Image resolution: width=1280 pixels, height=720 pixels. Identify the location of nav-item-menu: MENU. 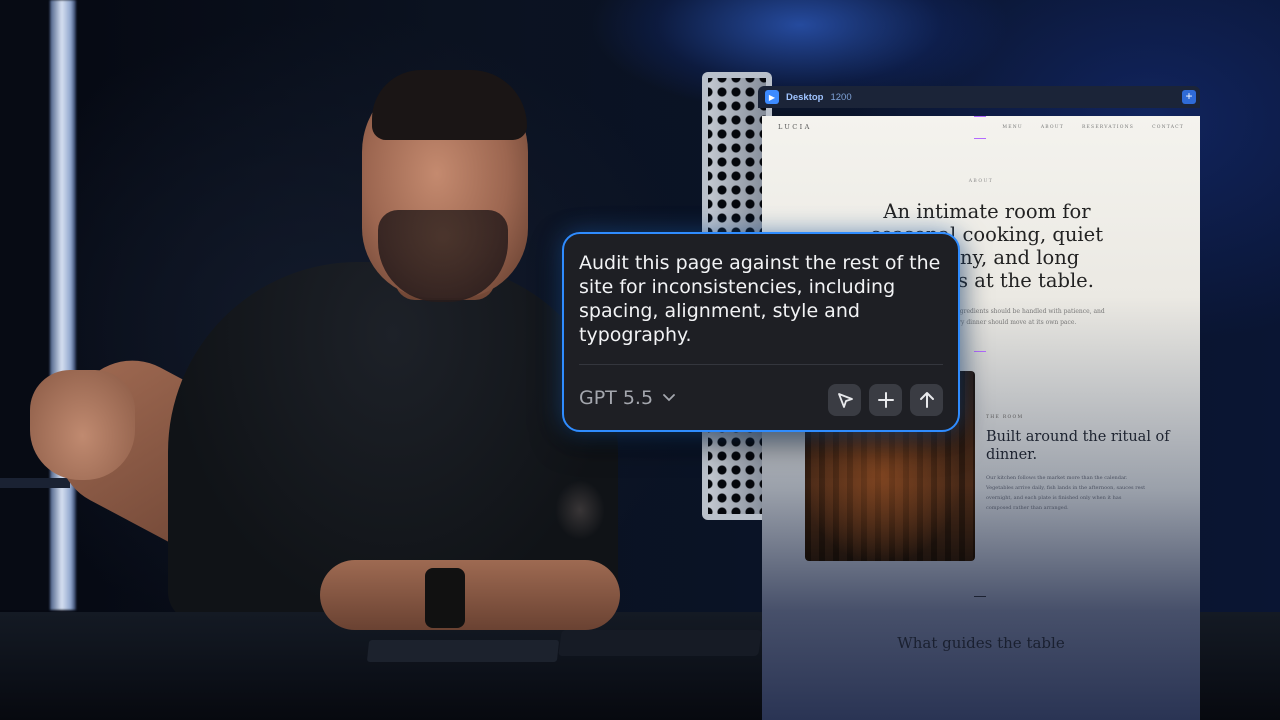
(1012, 127).